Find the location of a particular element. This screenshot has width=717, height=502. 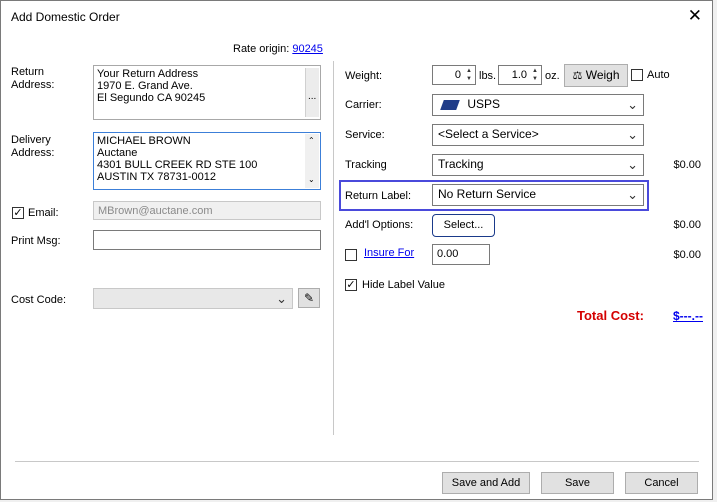

carrier-label: Carrier: is located at coordinates (363, 105).